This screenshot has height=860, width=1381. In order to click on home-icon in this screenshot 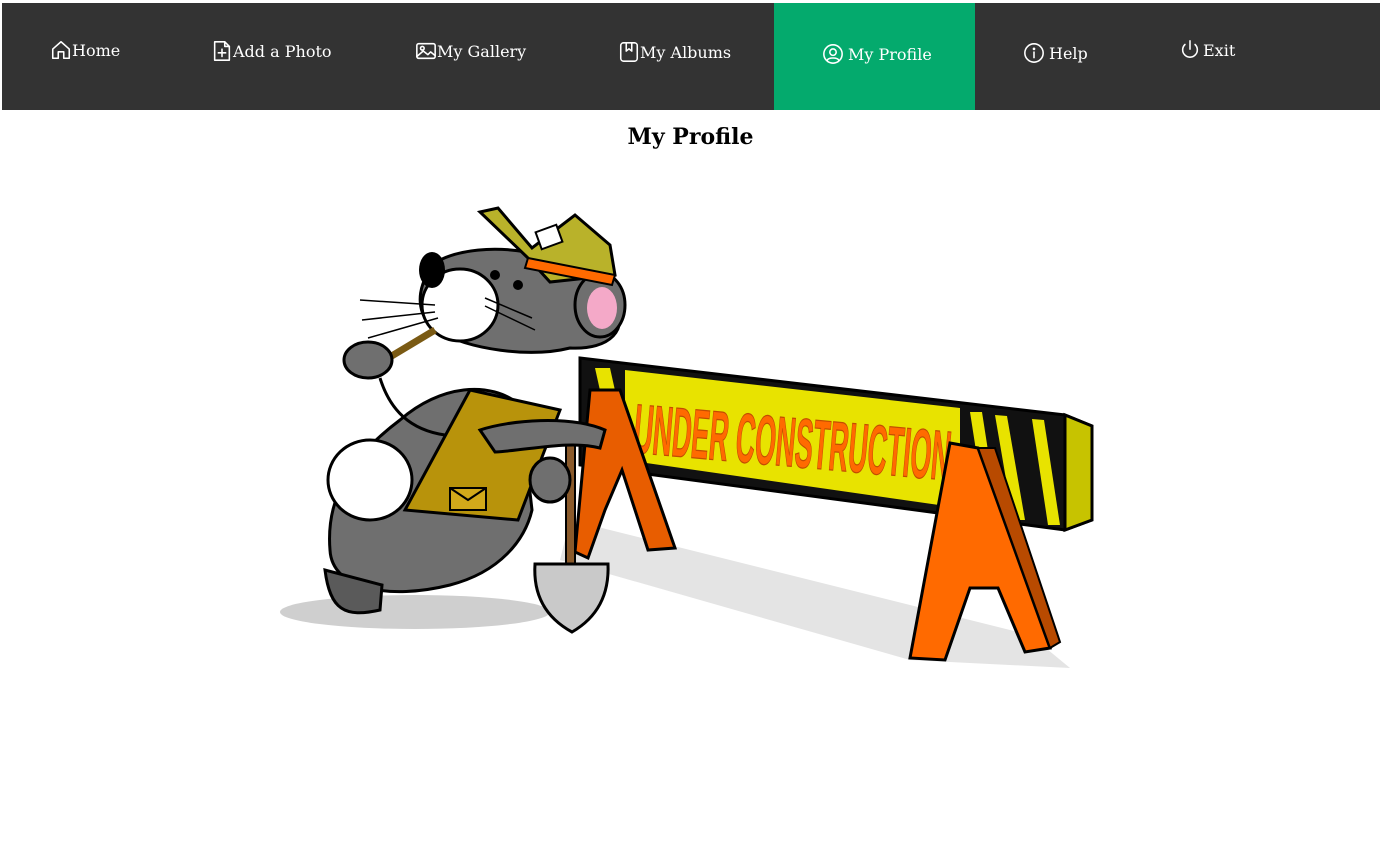, I will do `click(61, 50)`.